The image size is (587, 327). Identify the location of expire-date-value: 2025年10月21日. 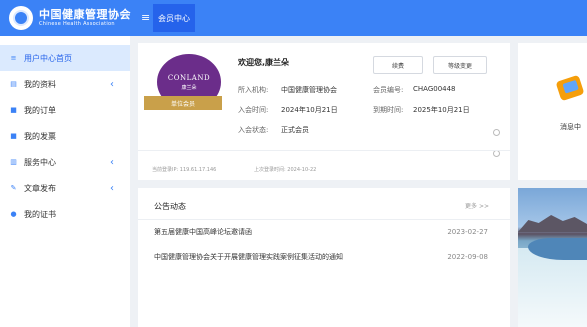
(441, 110).